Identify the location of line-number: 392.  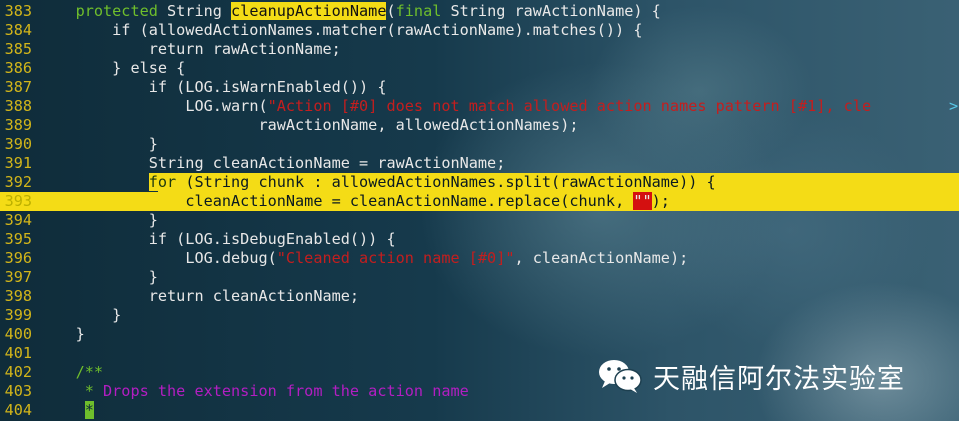
(18, 182).